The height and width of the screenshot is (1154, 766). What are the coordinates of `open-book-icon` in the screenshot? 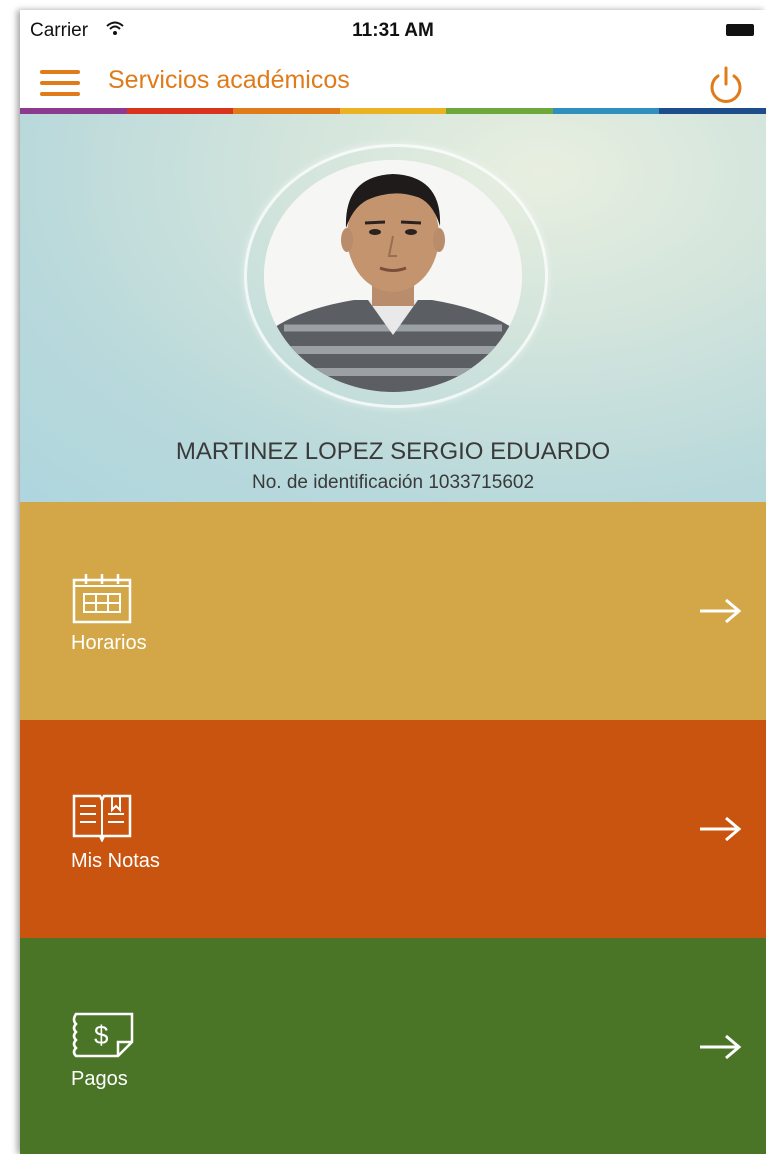 It's located at (102, 818).